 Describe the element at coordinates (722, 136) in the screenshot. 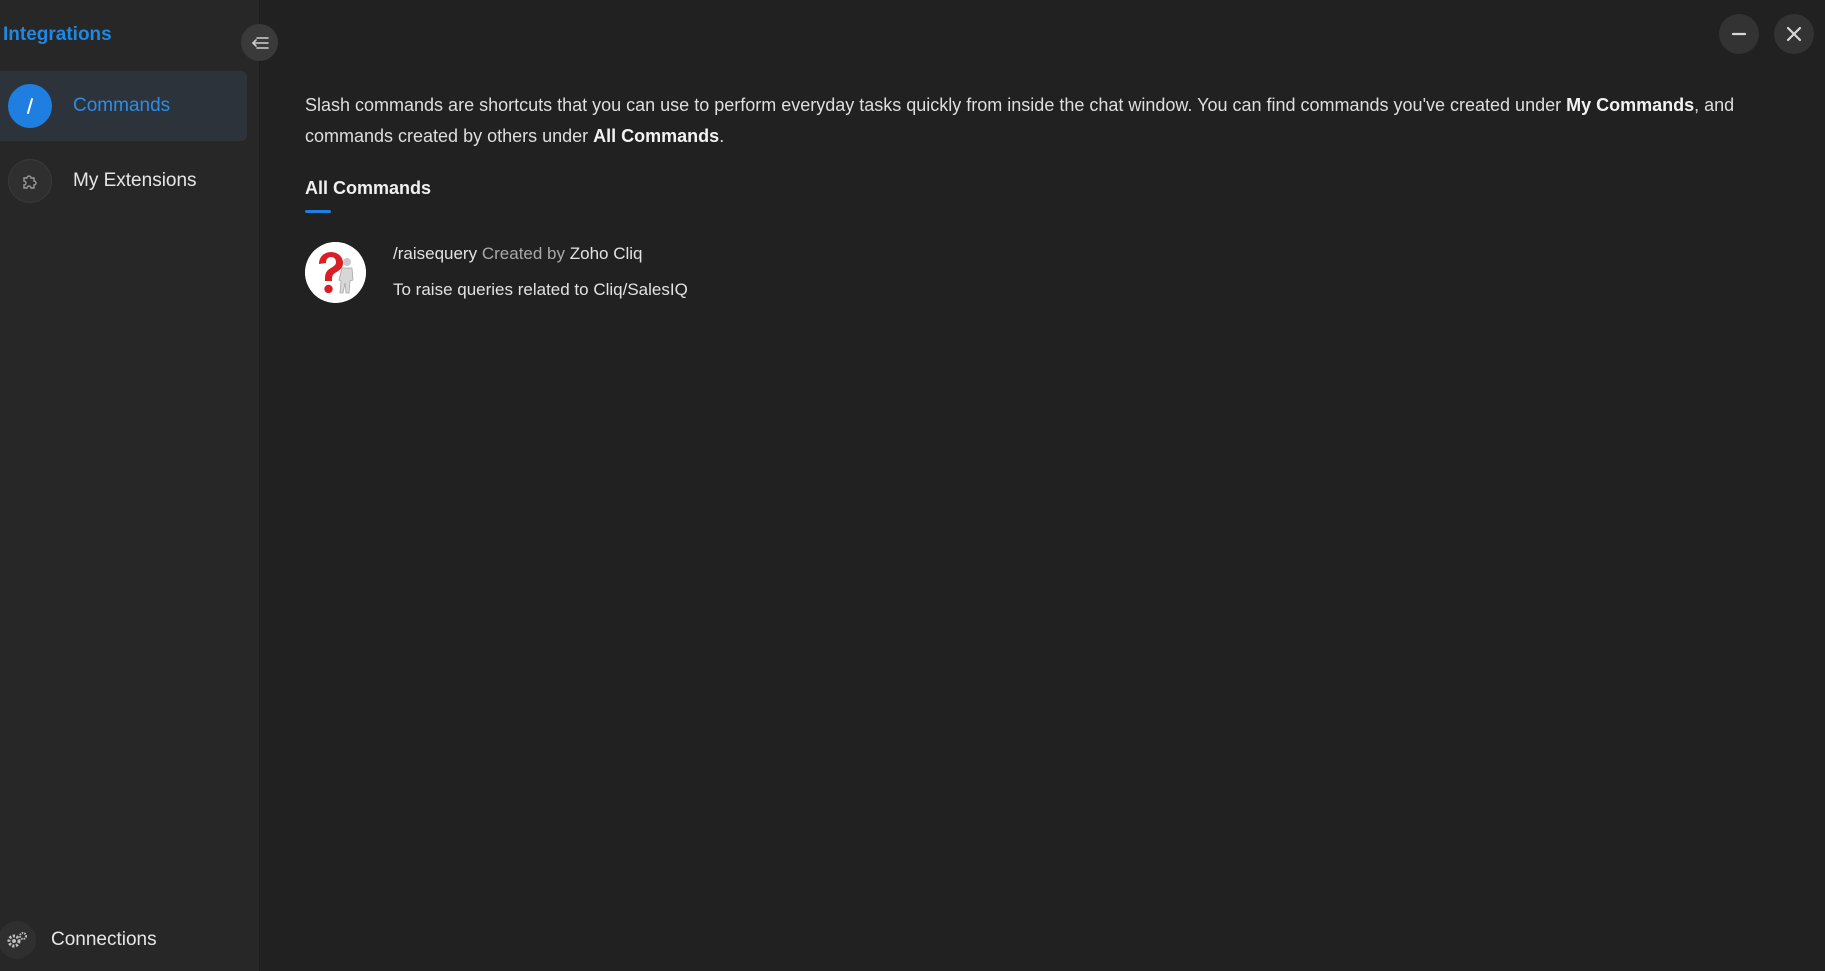

I see `intro-text-part: .` at that location.